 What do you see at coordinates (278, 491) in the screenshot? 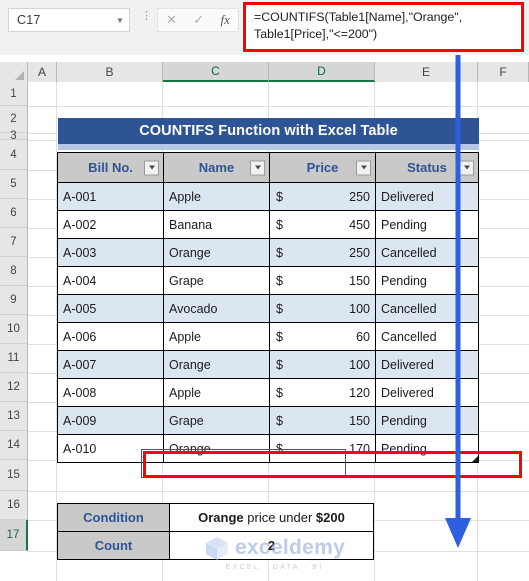
I see `gridline-horizontal` at bounding box center [278, 491].